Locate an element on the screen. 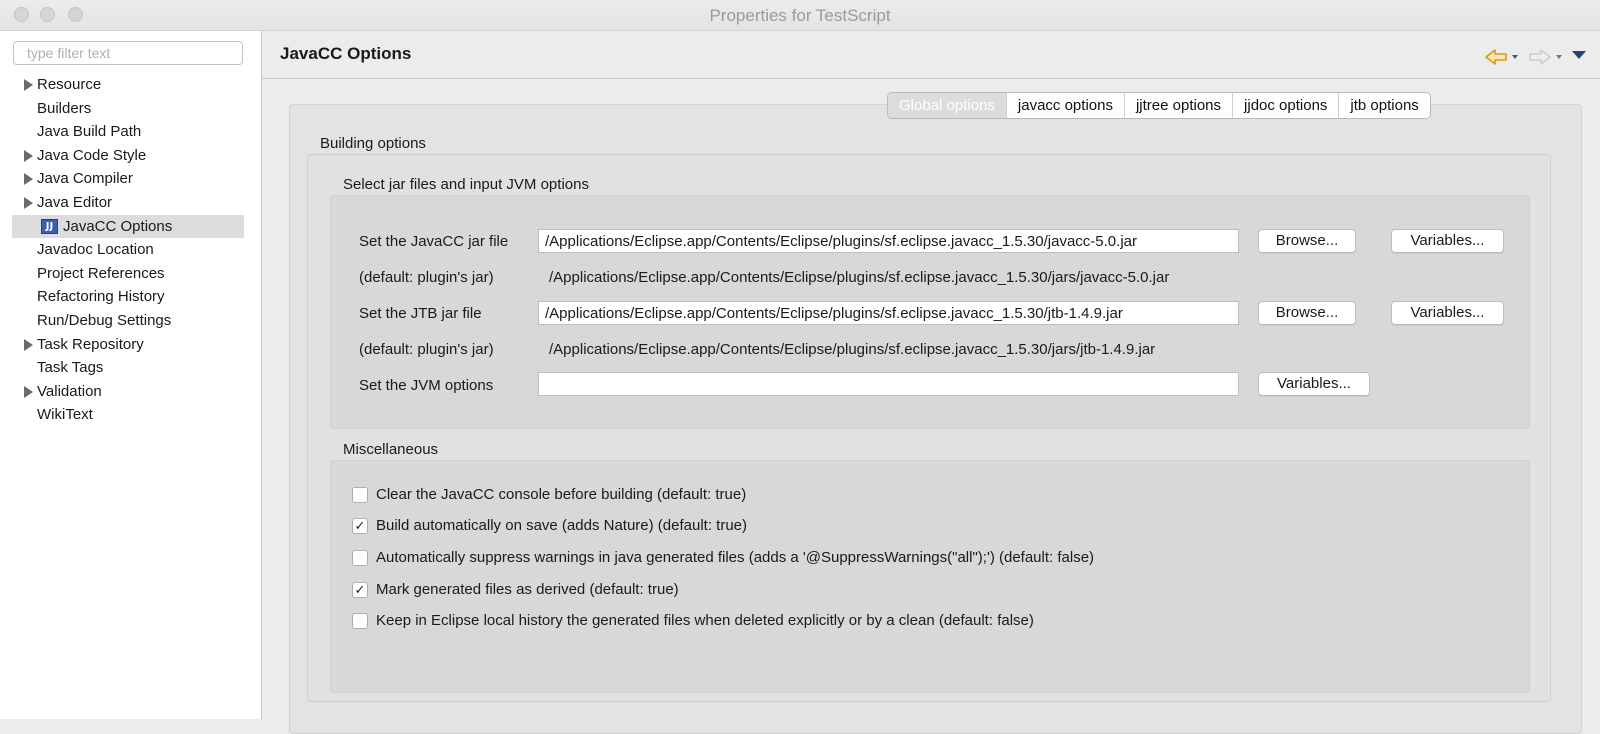  sidebar-item-label: Java Compiler is located at coordinates (85, 179).